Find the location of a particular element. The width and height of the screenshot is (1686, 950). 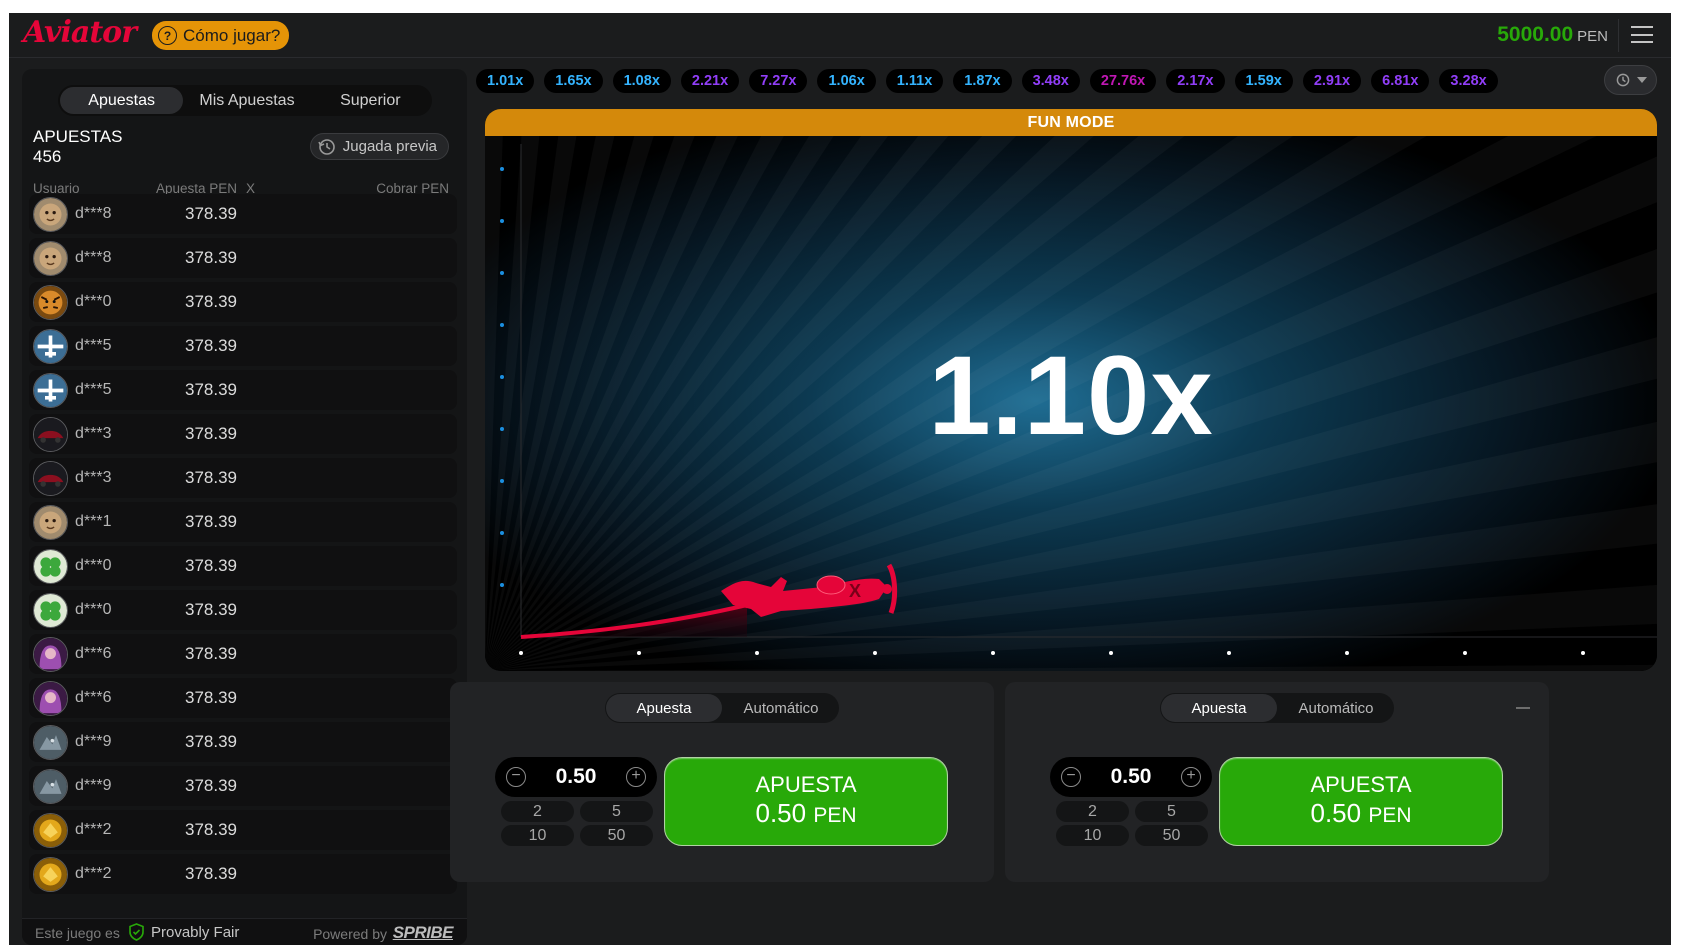

history-multiplier: 1.06x is located at coordinates (846, 81).